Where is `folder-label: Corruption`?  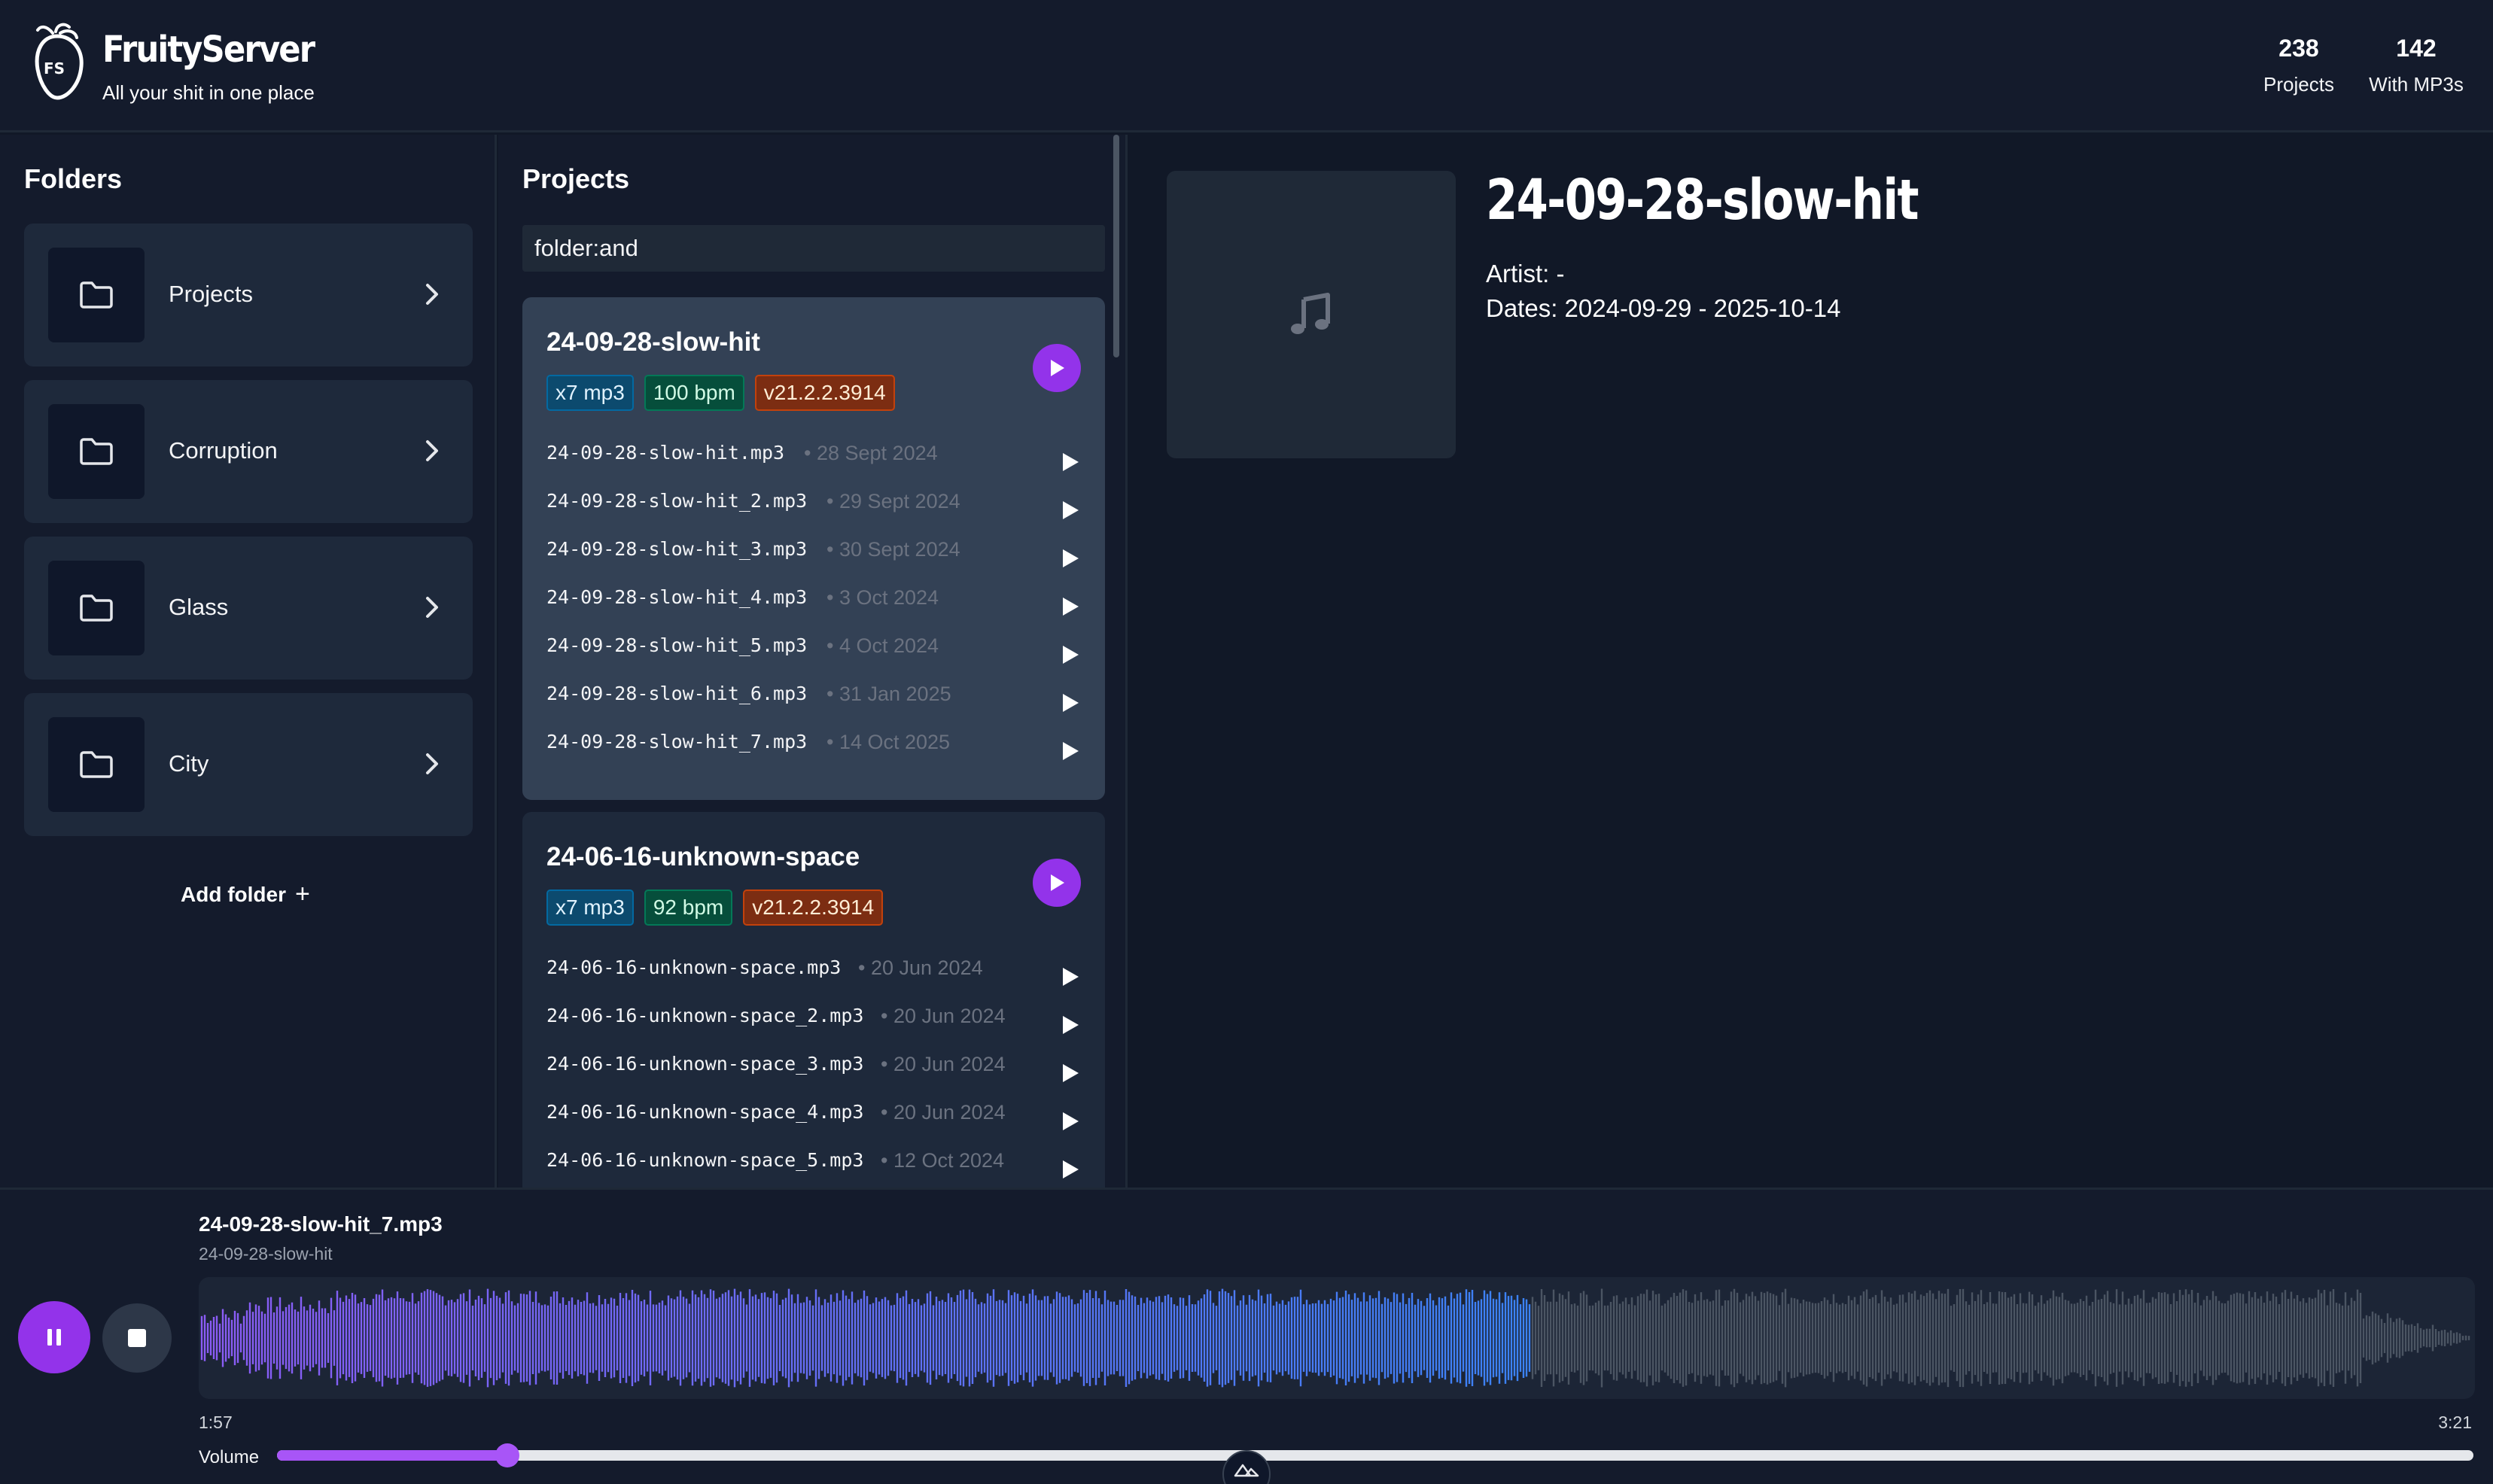 folder-label: Corruption is located at coordinates (223, 450).